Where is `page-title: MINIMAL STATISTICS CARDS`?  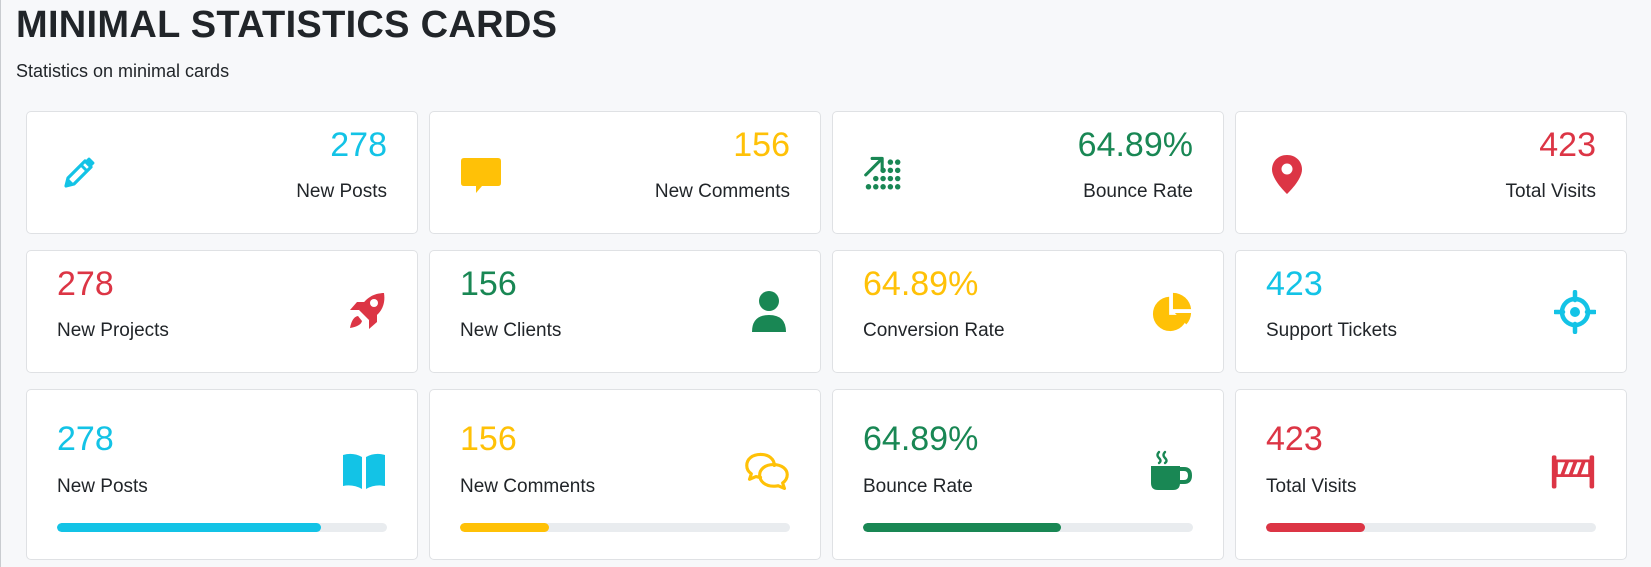 page-title: MINIMAL STATISTICS CARDS is located at coordinates (287, 25).